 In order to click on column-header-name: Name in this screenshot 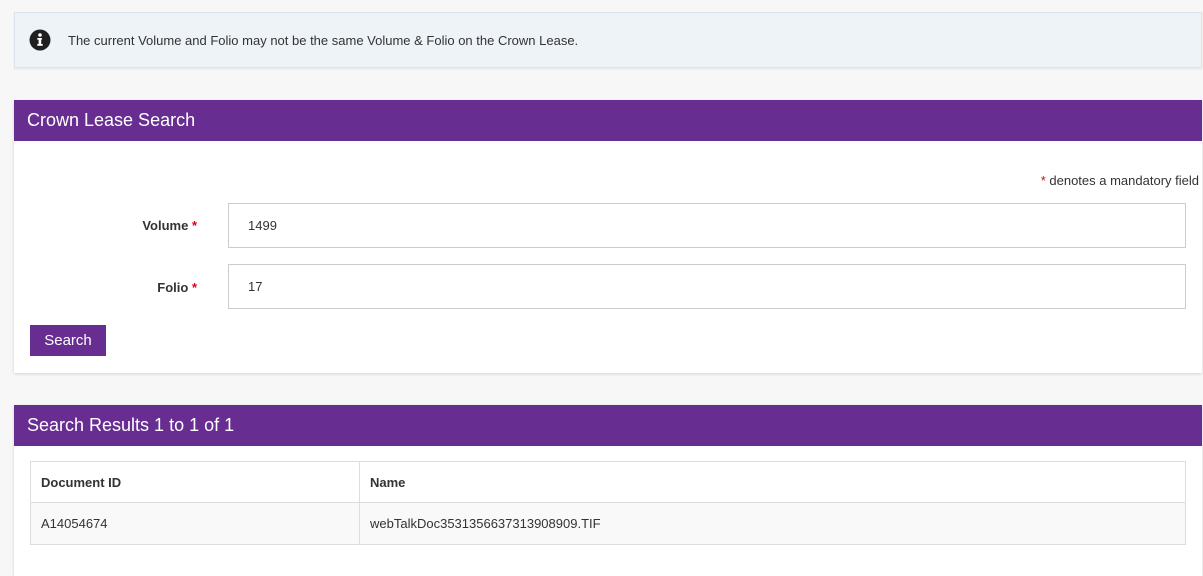, I will do `click(772, 482)`.